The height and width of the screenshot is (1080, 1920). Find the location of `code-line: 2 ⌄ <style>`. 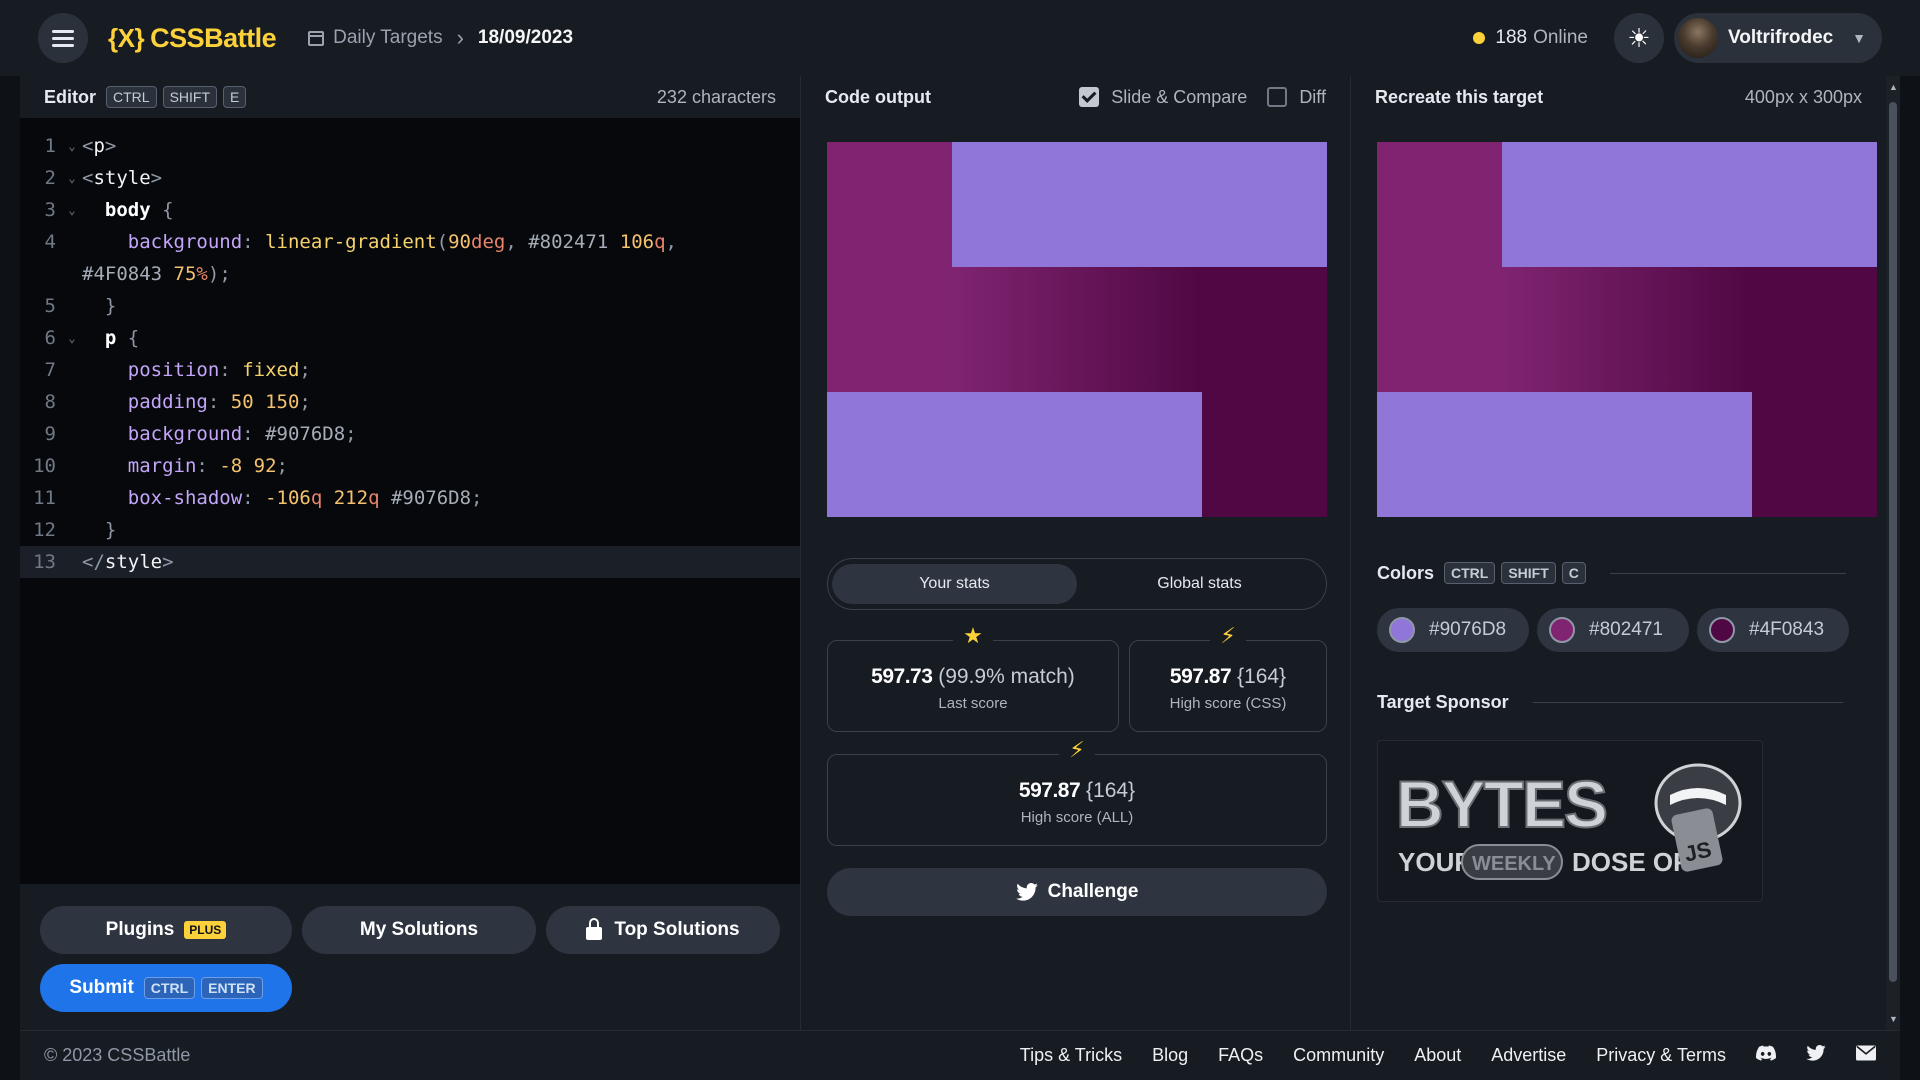

code-line: 2 ⌄ <style> is located at coordinates (410, 178).